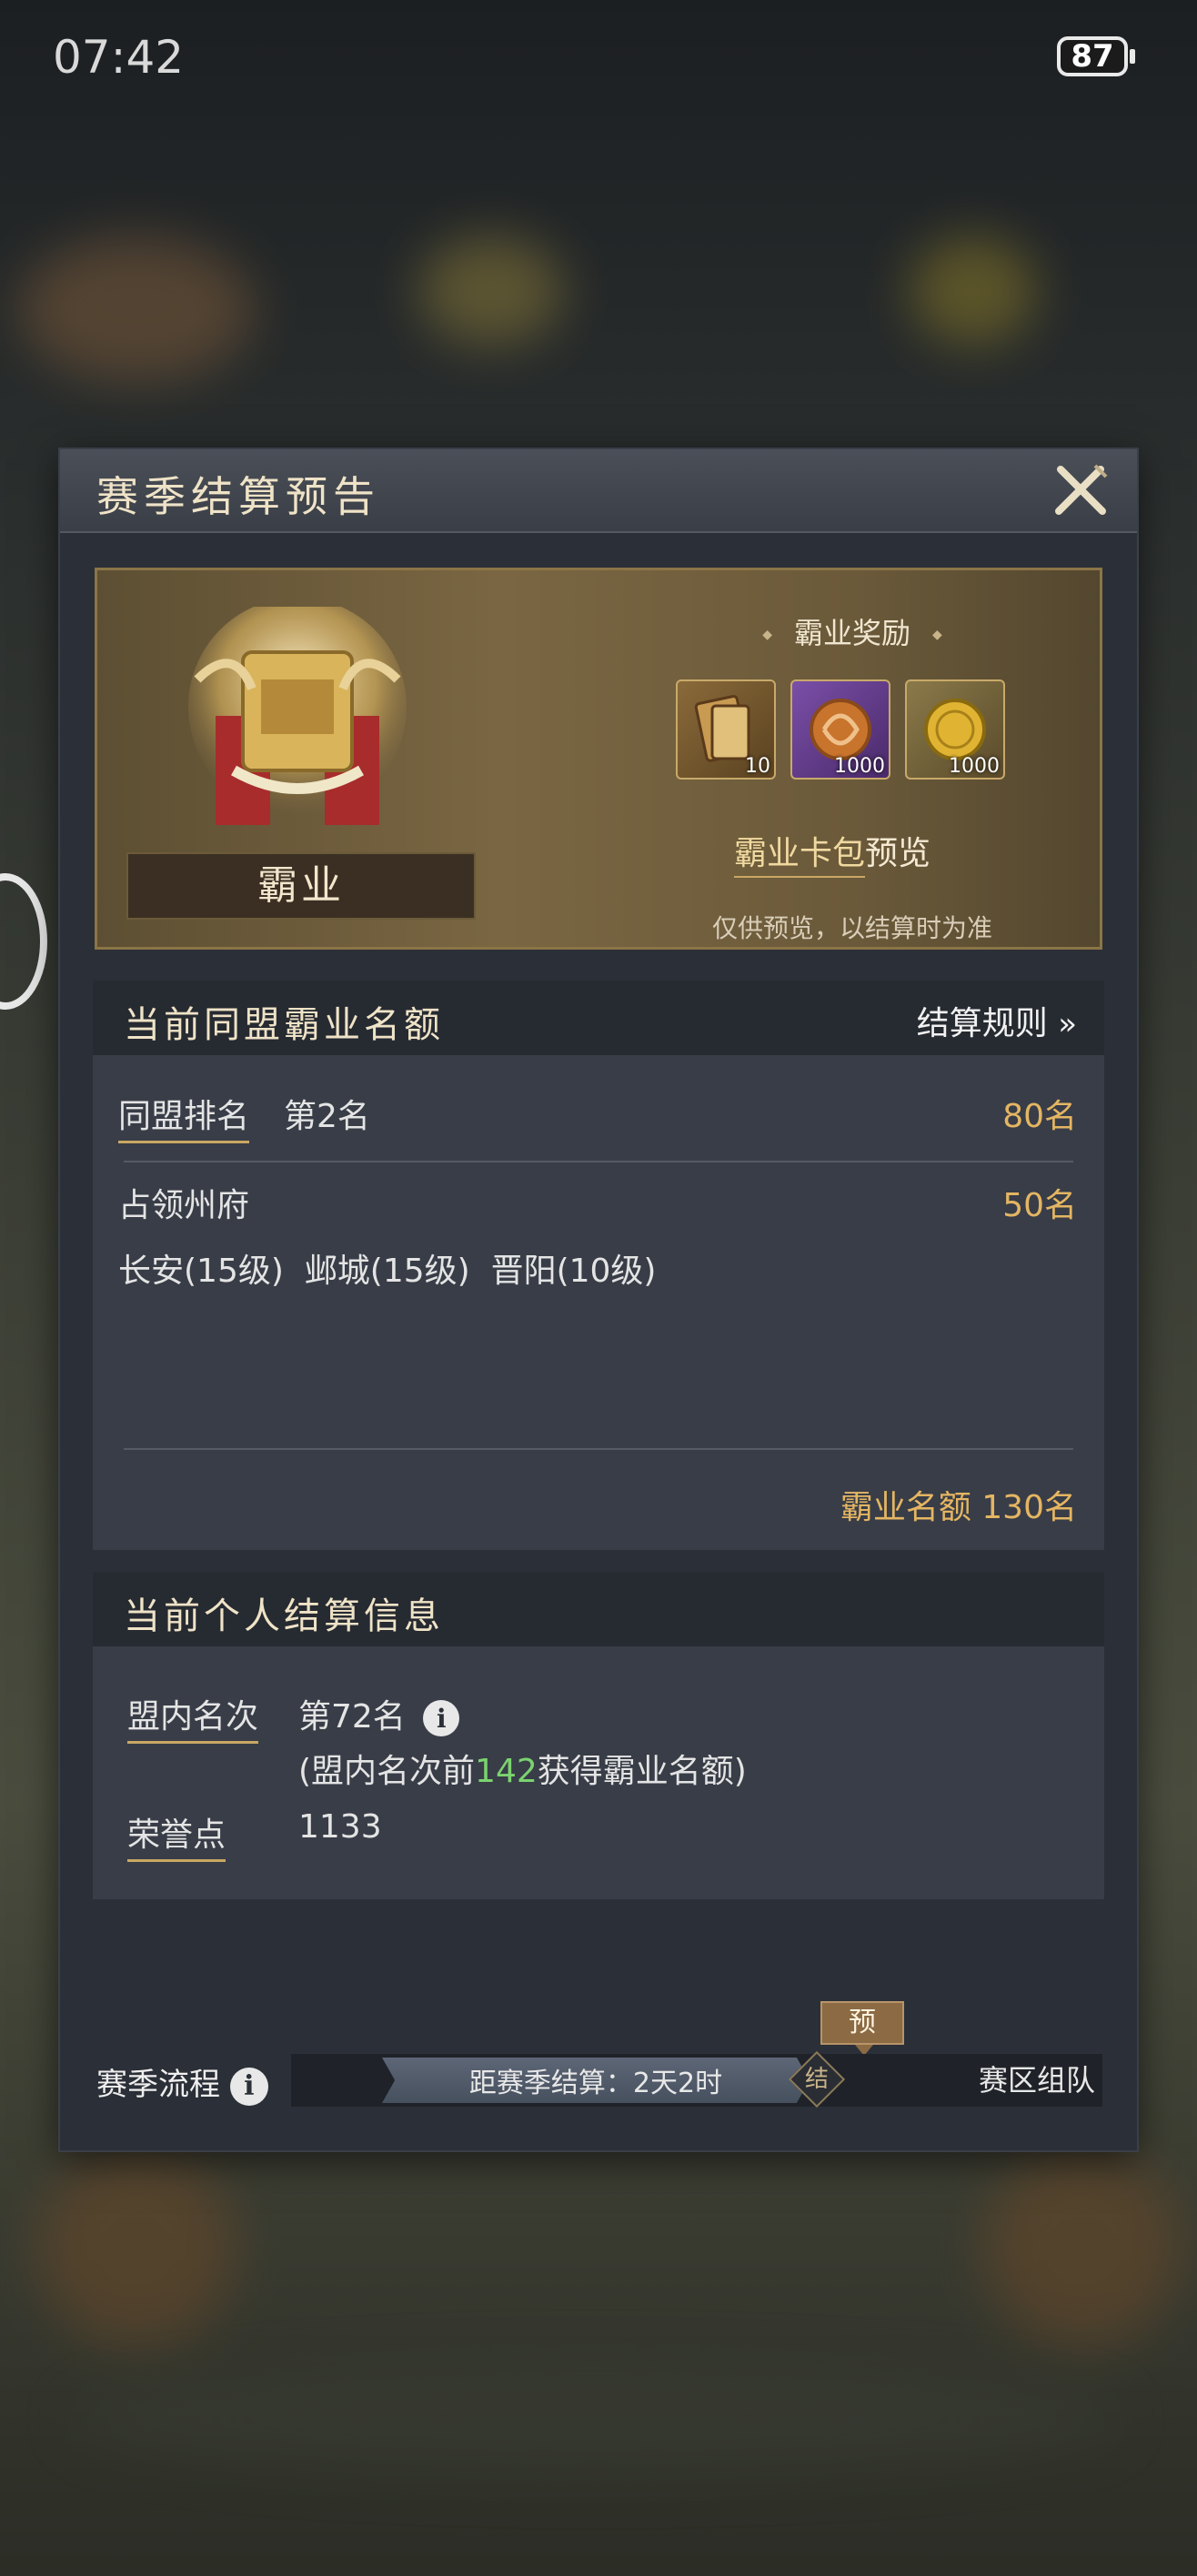 The image size is (1197, 2576). I want to click on status-time: 07:42, so click(119, 57).